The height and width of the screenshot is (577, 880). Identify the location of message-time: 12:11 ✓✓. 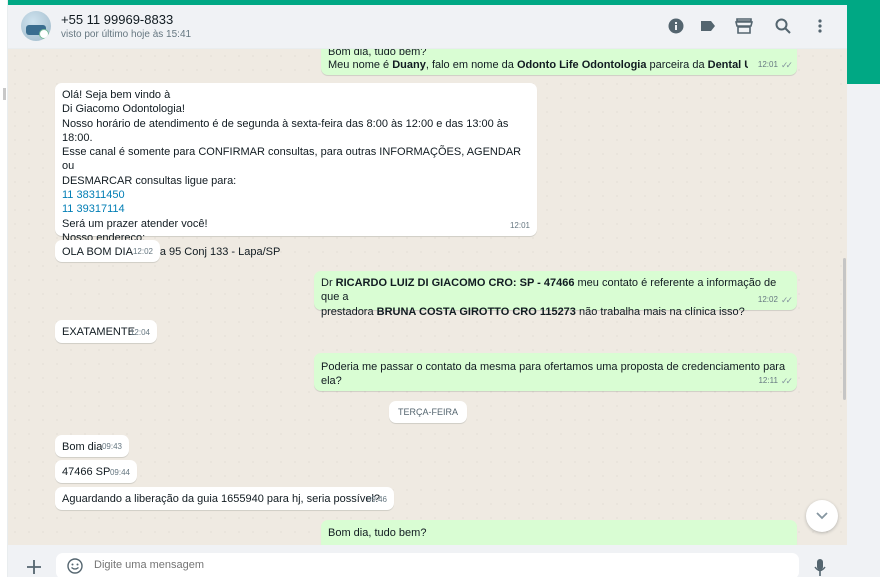
(775, 381).